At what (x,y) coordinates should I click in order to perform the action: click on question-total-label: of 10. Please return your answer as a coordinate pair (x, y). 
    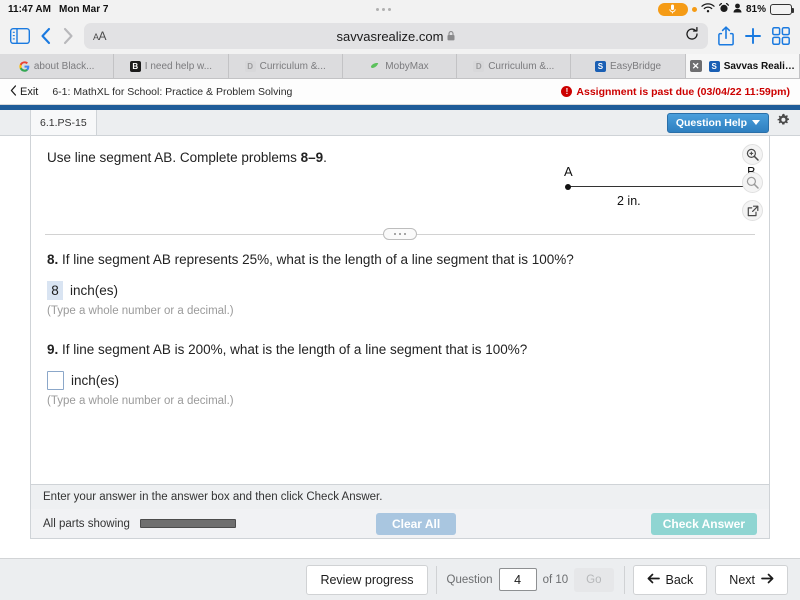
    Looking at the image, I should click on (555, 579).